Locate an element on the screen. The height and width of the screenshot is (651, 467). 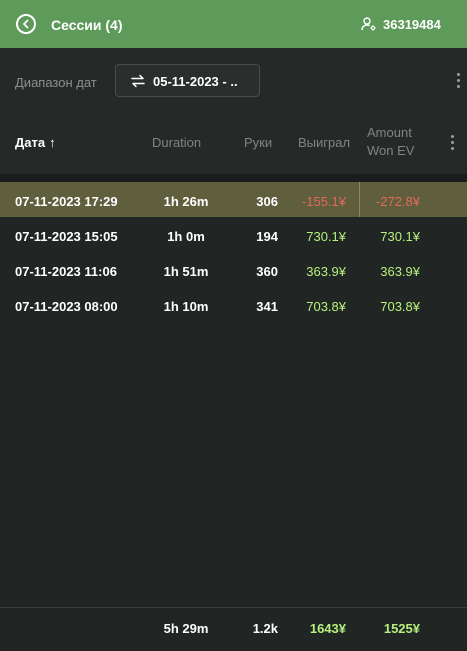
column-duration: Duration is located at coordinates (176, 142).